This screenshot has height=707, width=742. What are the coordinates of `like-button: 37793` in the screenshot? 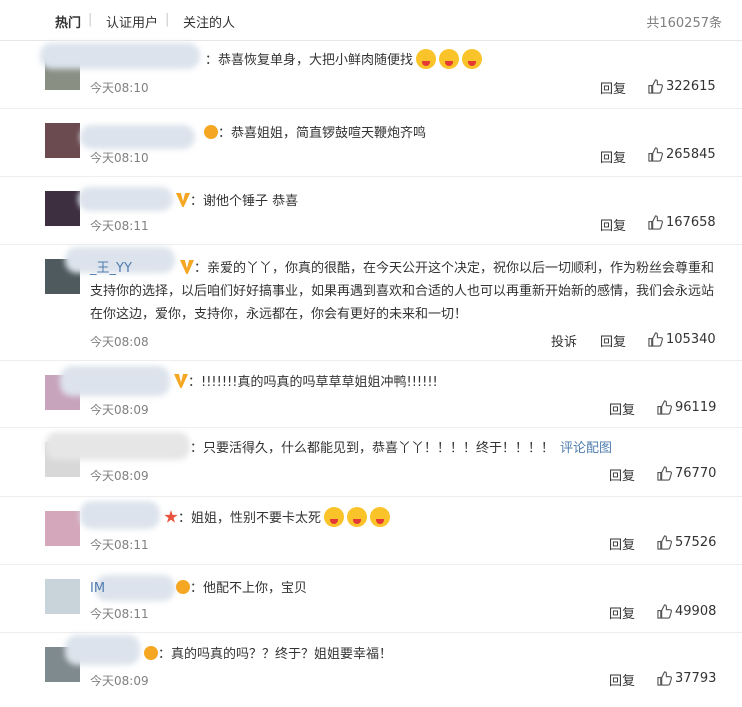 It's located at (686, 678).